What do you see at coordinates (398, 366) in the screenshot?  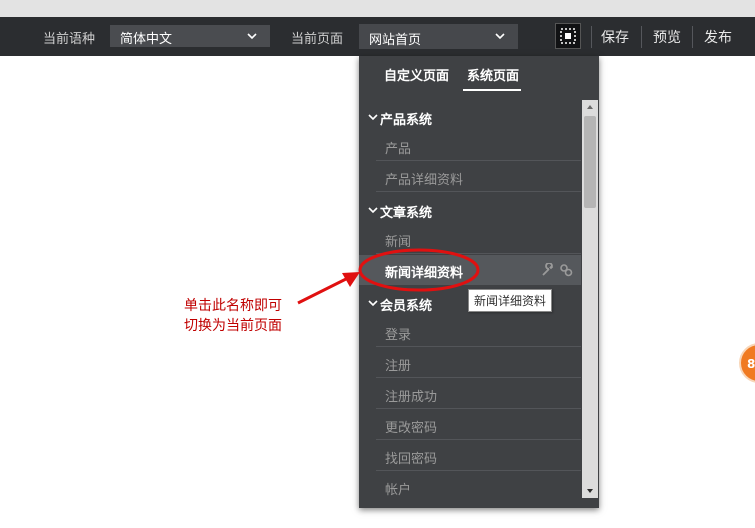 I see `list-item-label: 注册` at bounding box center [398, 366].